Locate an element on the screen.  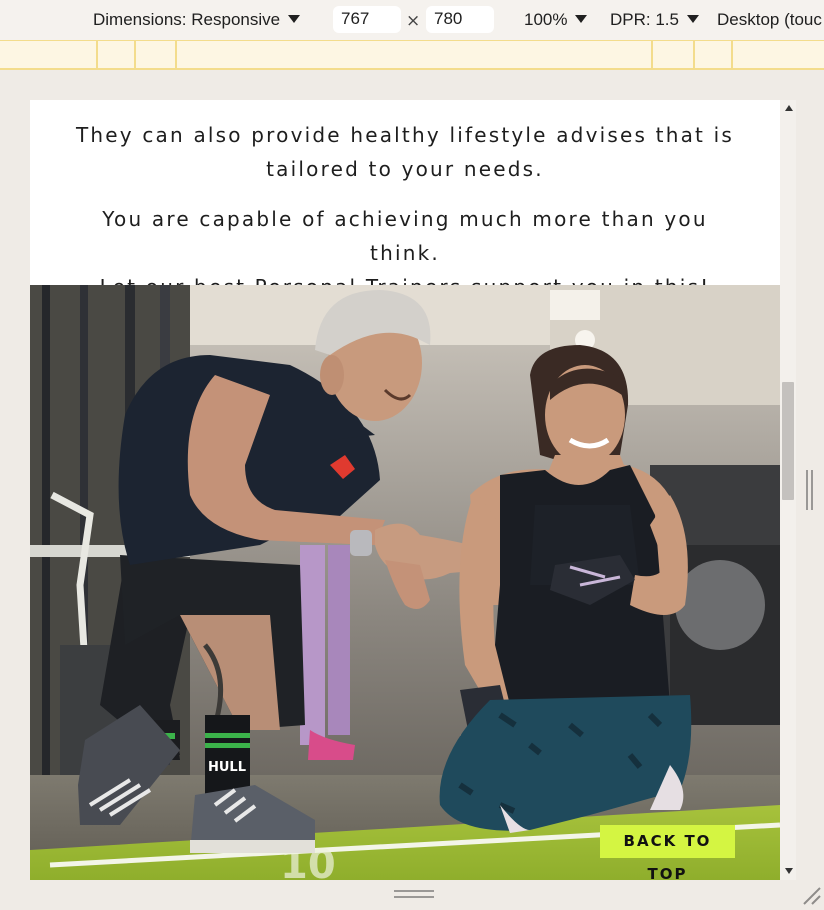
height-input: 780 is located at coordinates (460, 19).